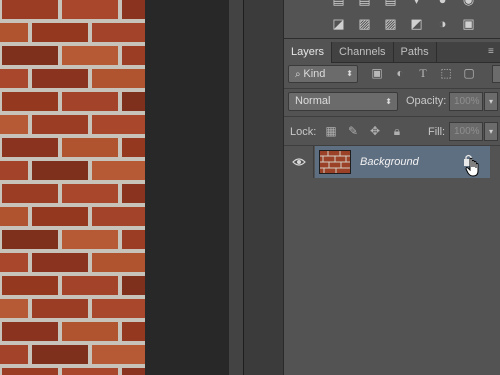 The image size is (500, 375). What do you see at coordinates (236, 187) in the screenshot?
I see `panel-divider` at bounding box center [236, 187].